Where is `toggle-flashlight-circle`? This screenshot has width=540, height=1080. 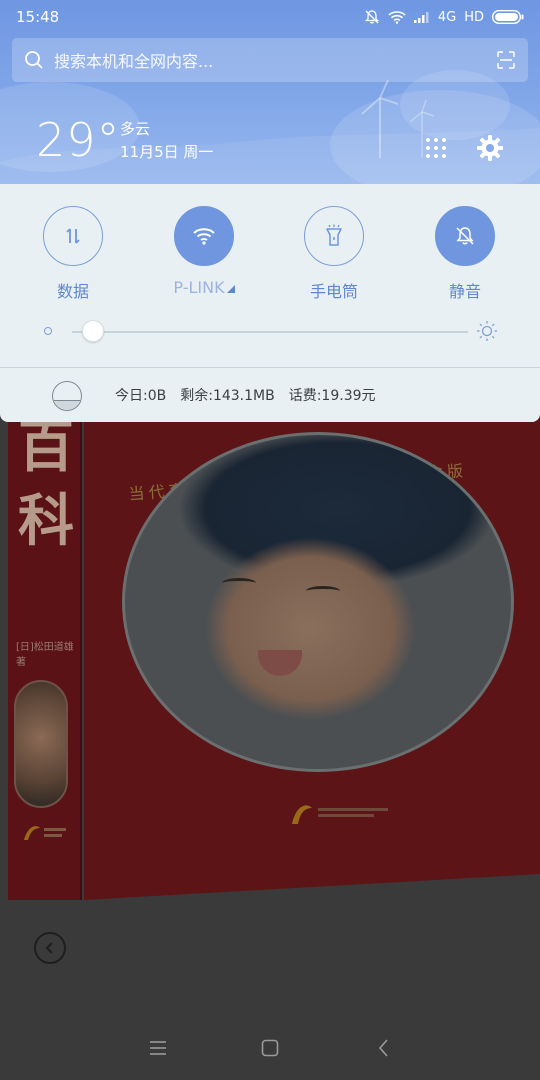
toggle-flashlight-circle is located at coordinates (334, 236).